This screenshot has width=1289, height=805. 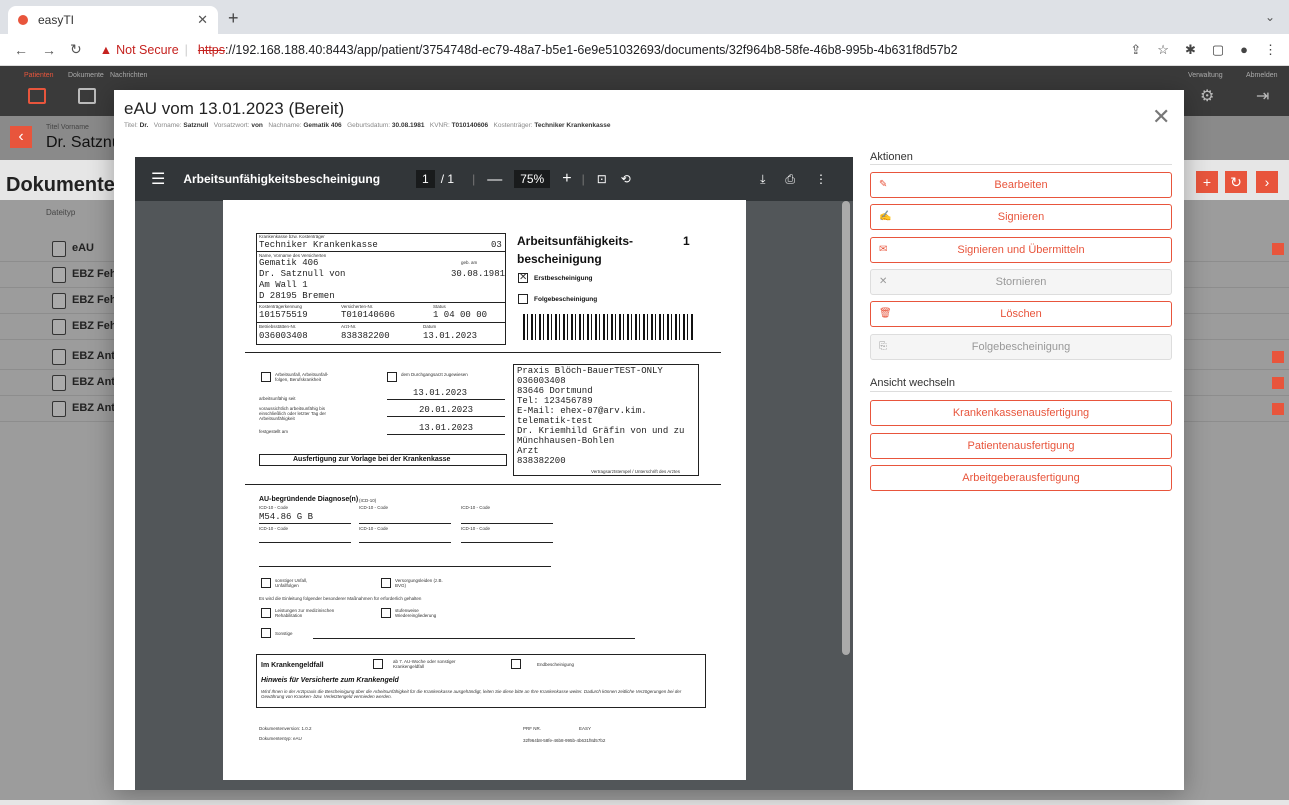 I want to click on column-header-type: Dateityp, so click(x=61, y=212).